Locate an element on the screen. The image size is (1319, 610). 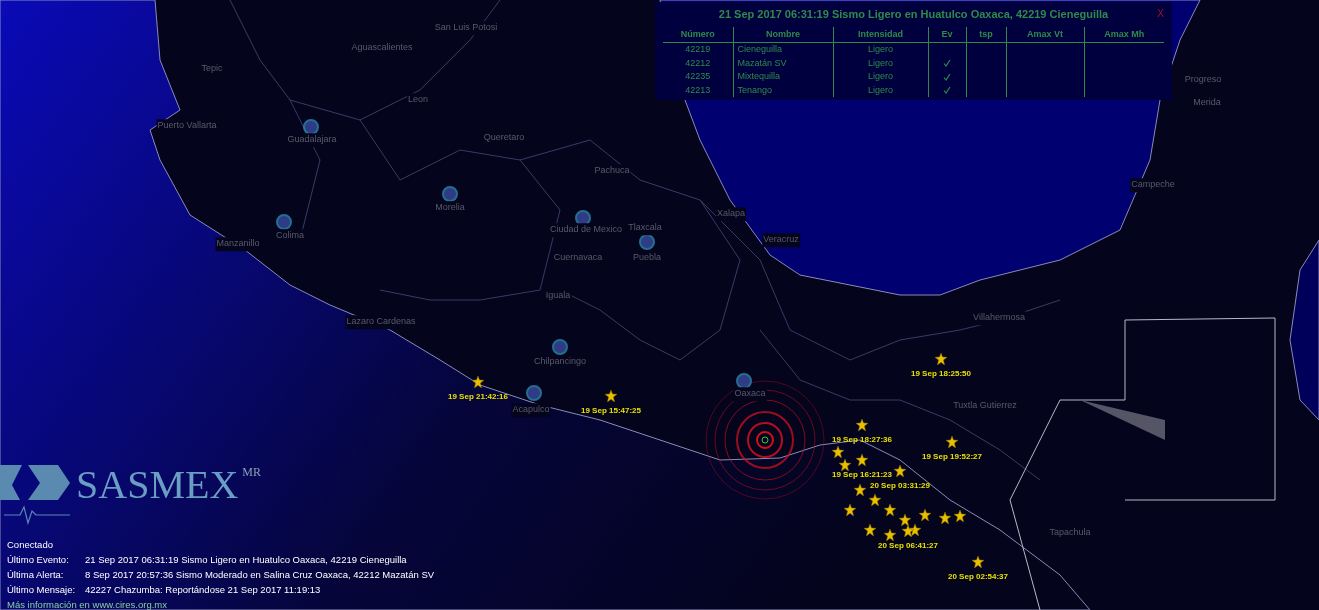
city-label: San Luis Potosi is located at coordinates (466, 28).